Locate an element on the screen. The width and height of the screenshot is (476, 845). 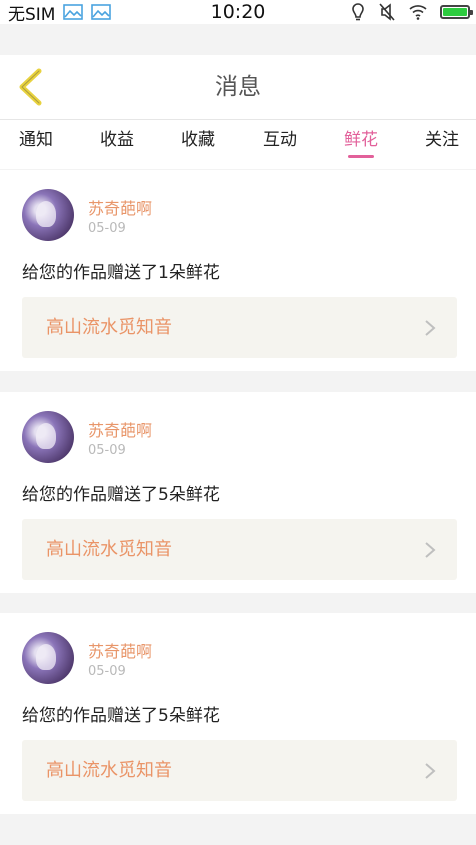
tab-interaction: 互动 is located at coordinates (280, 145).